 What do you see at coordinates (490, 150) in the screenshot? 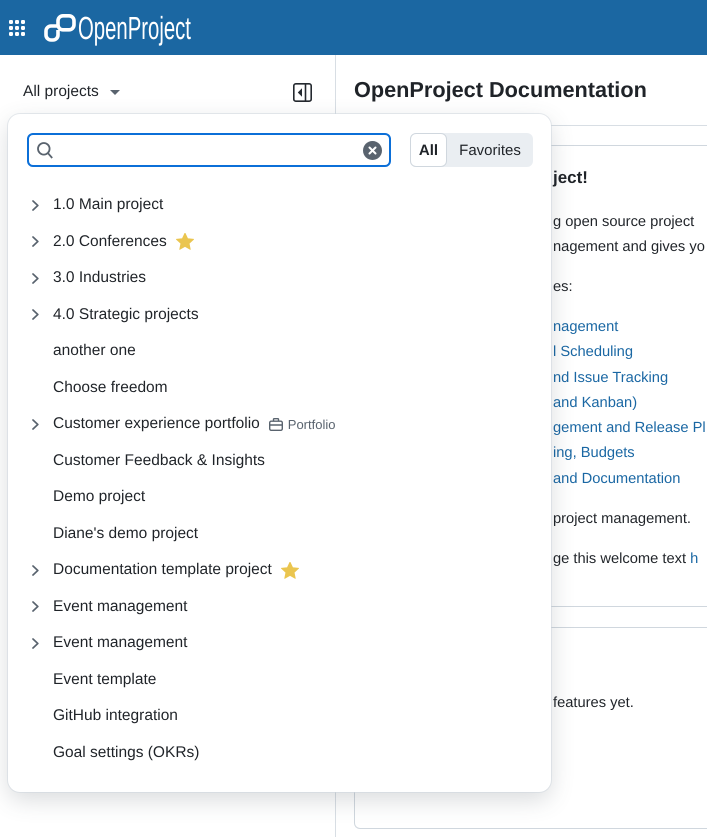
I see `filter-tab: Favorites` at bounding box center [490, 150].